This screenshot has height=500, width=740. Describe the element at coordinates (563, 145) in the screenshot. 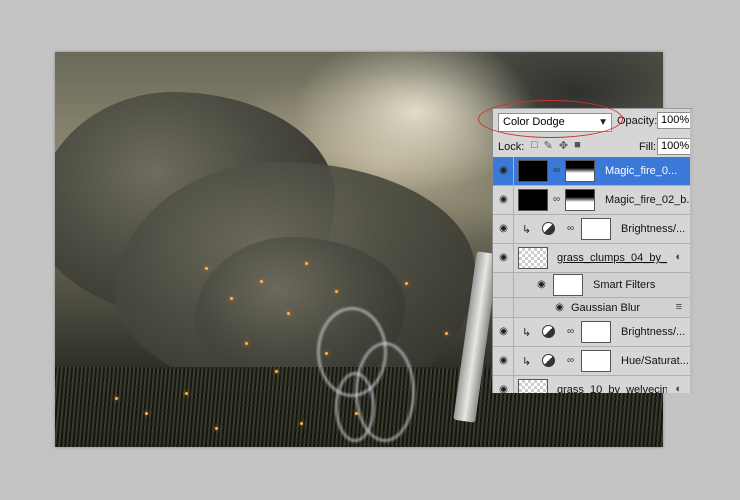

I see `lock-move-icon: ✥` at that location.